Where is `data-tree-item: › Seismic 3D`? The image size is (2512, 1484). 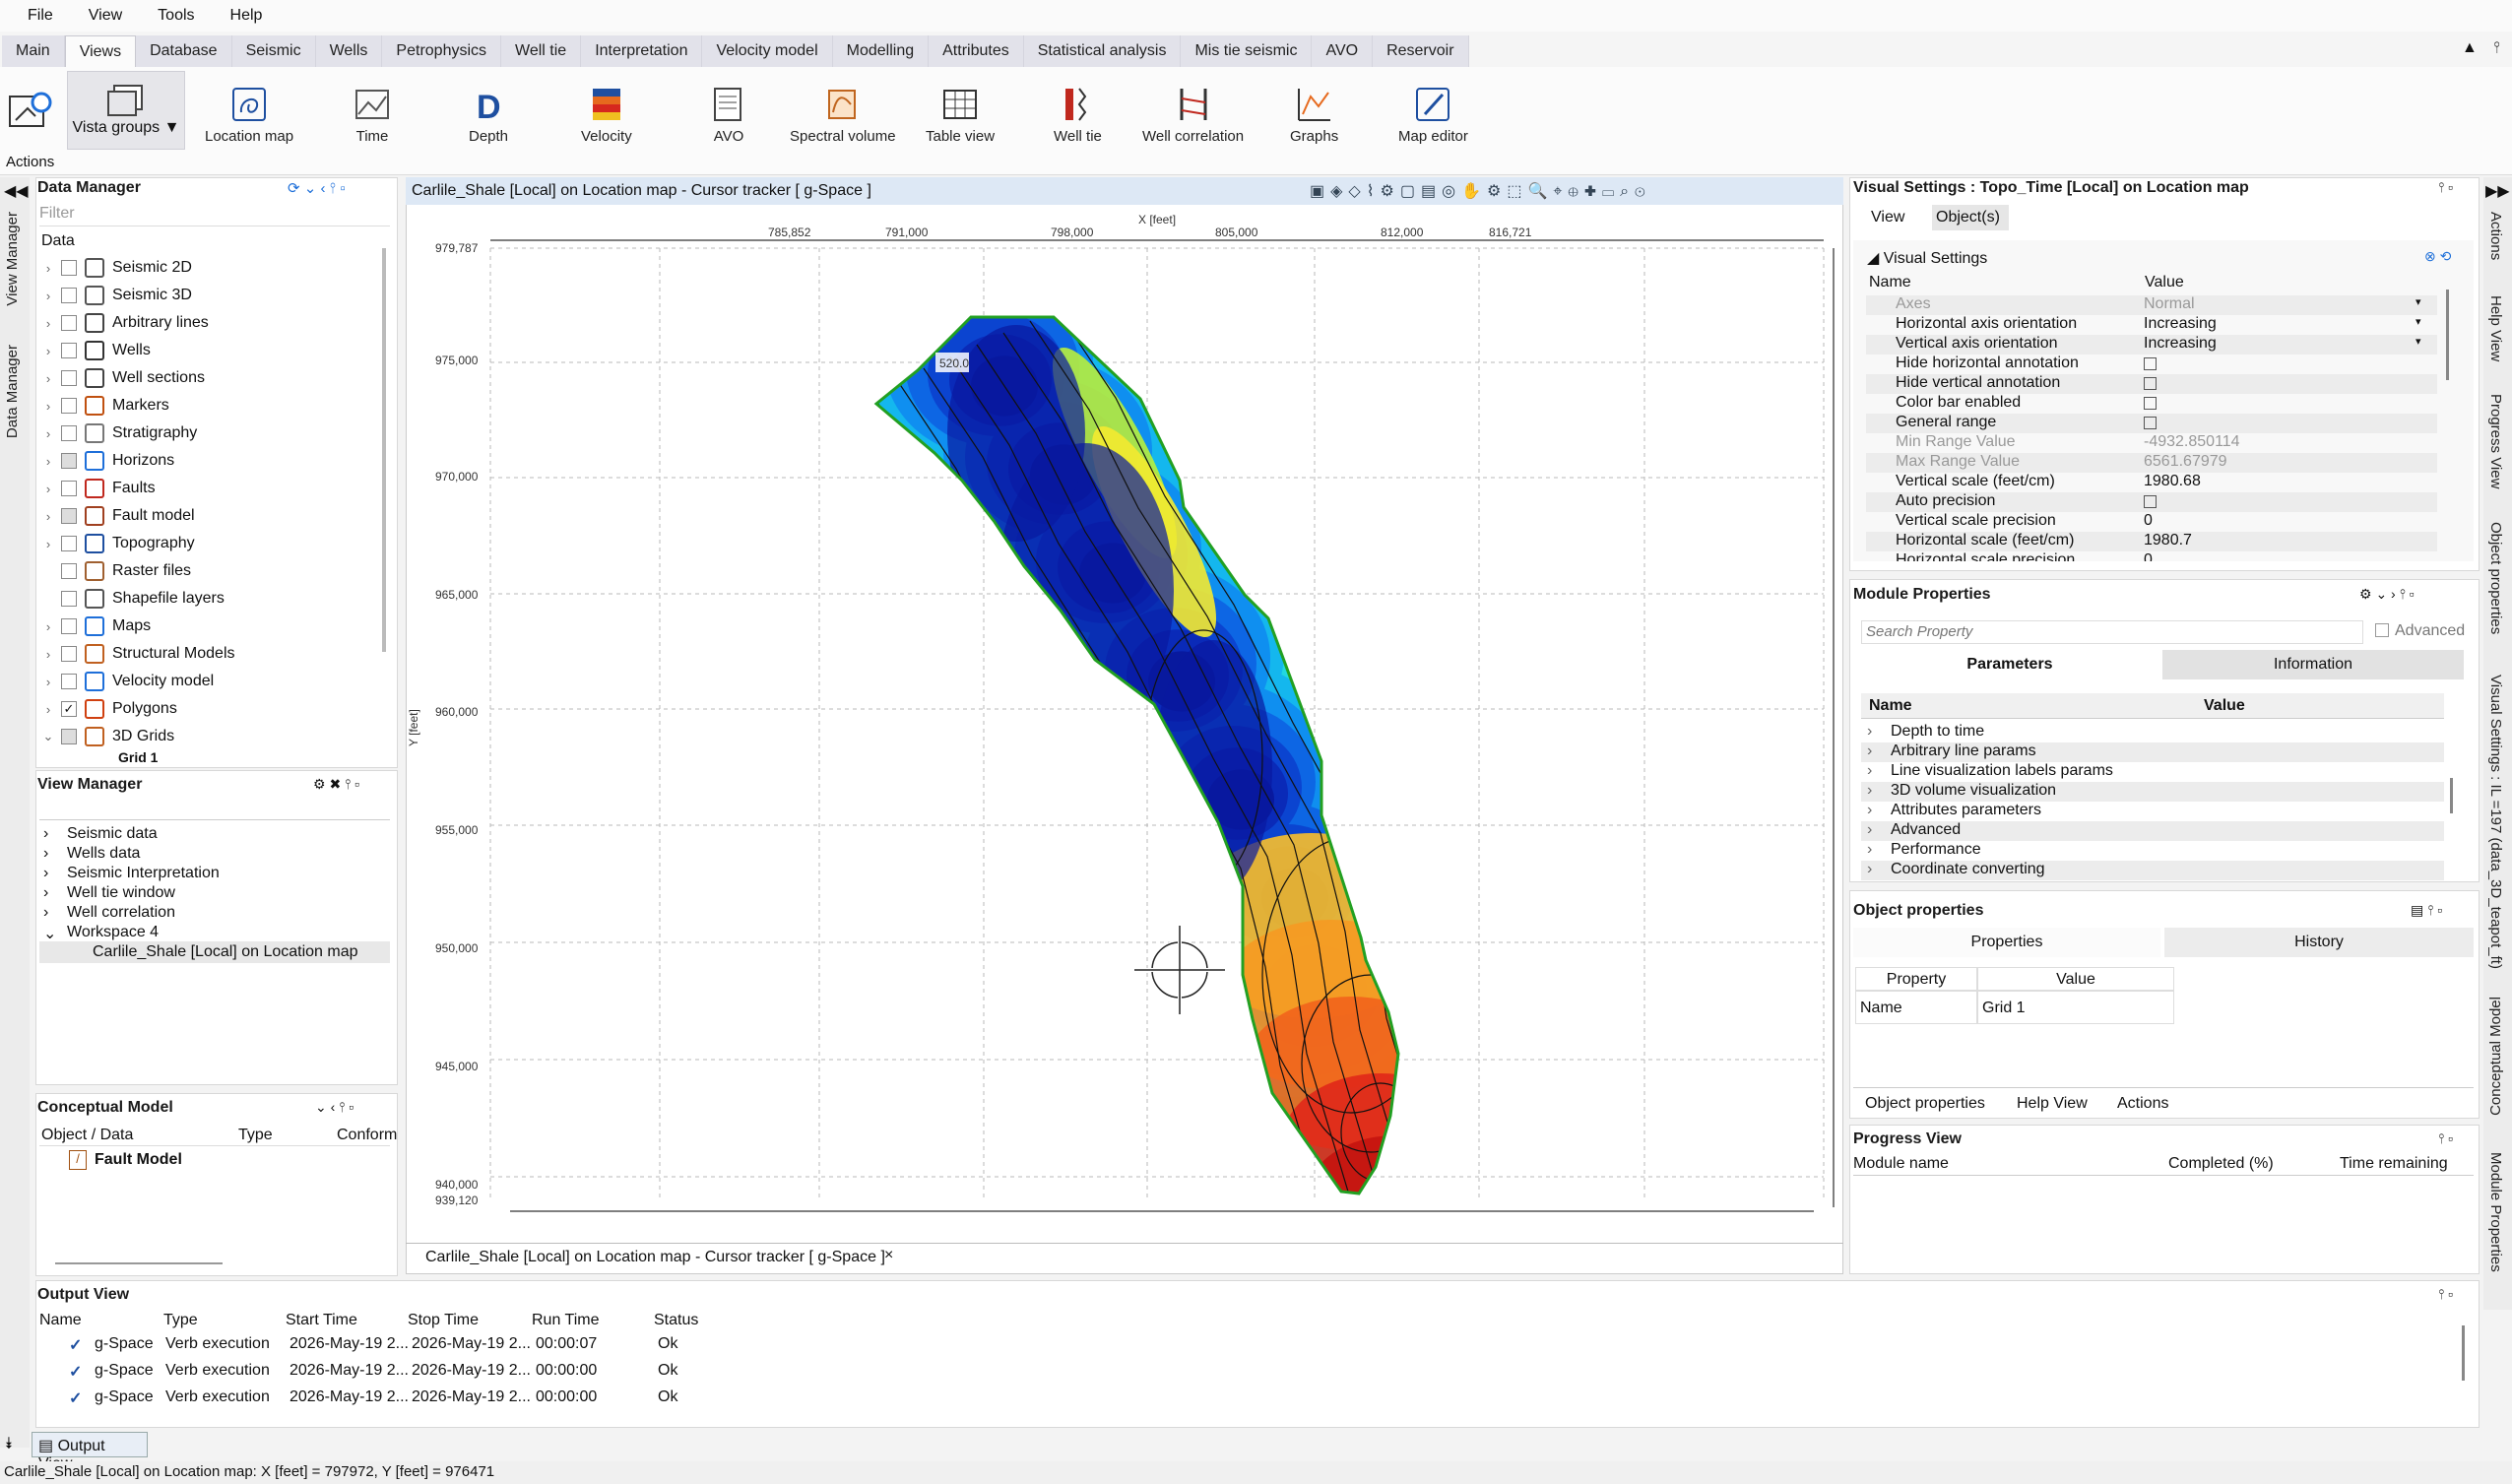
data-tree-item: › Seismic 3D is located at coordinates (116, 295).